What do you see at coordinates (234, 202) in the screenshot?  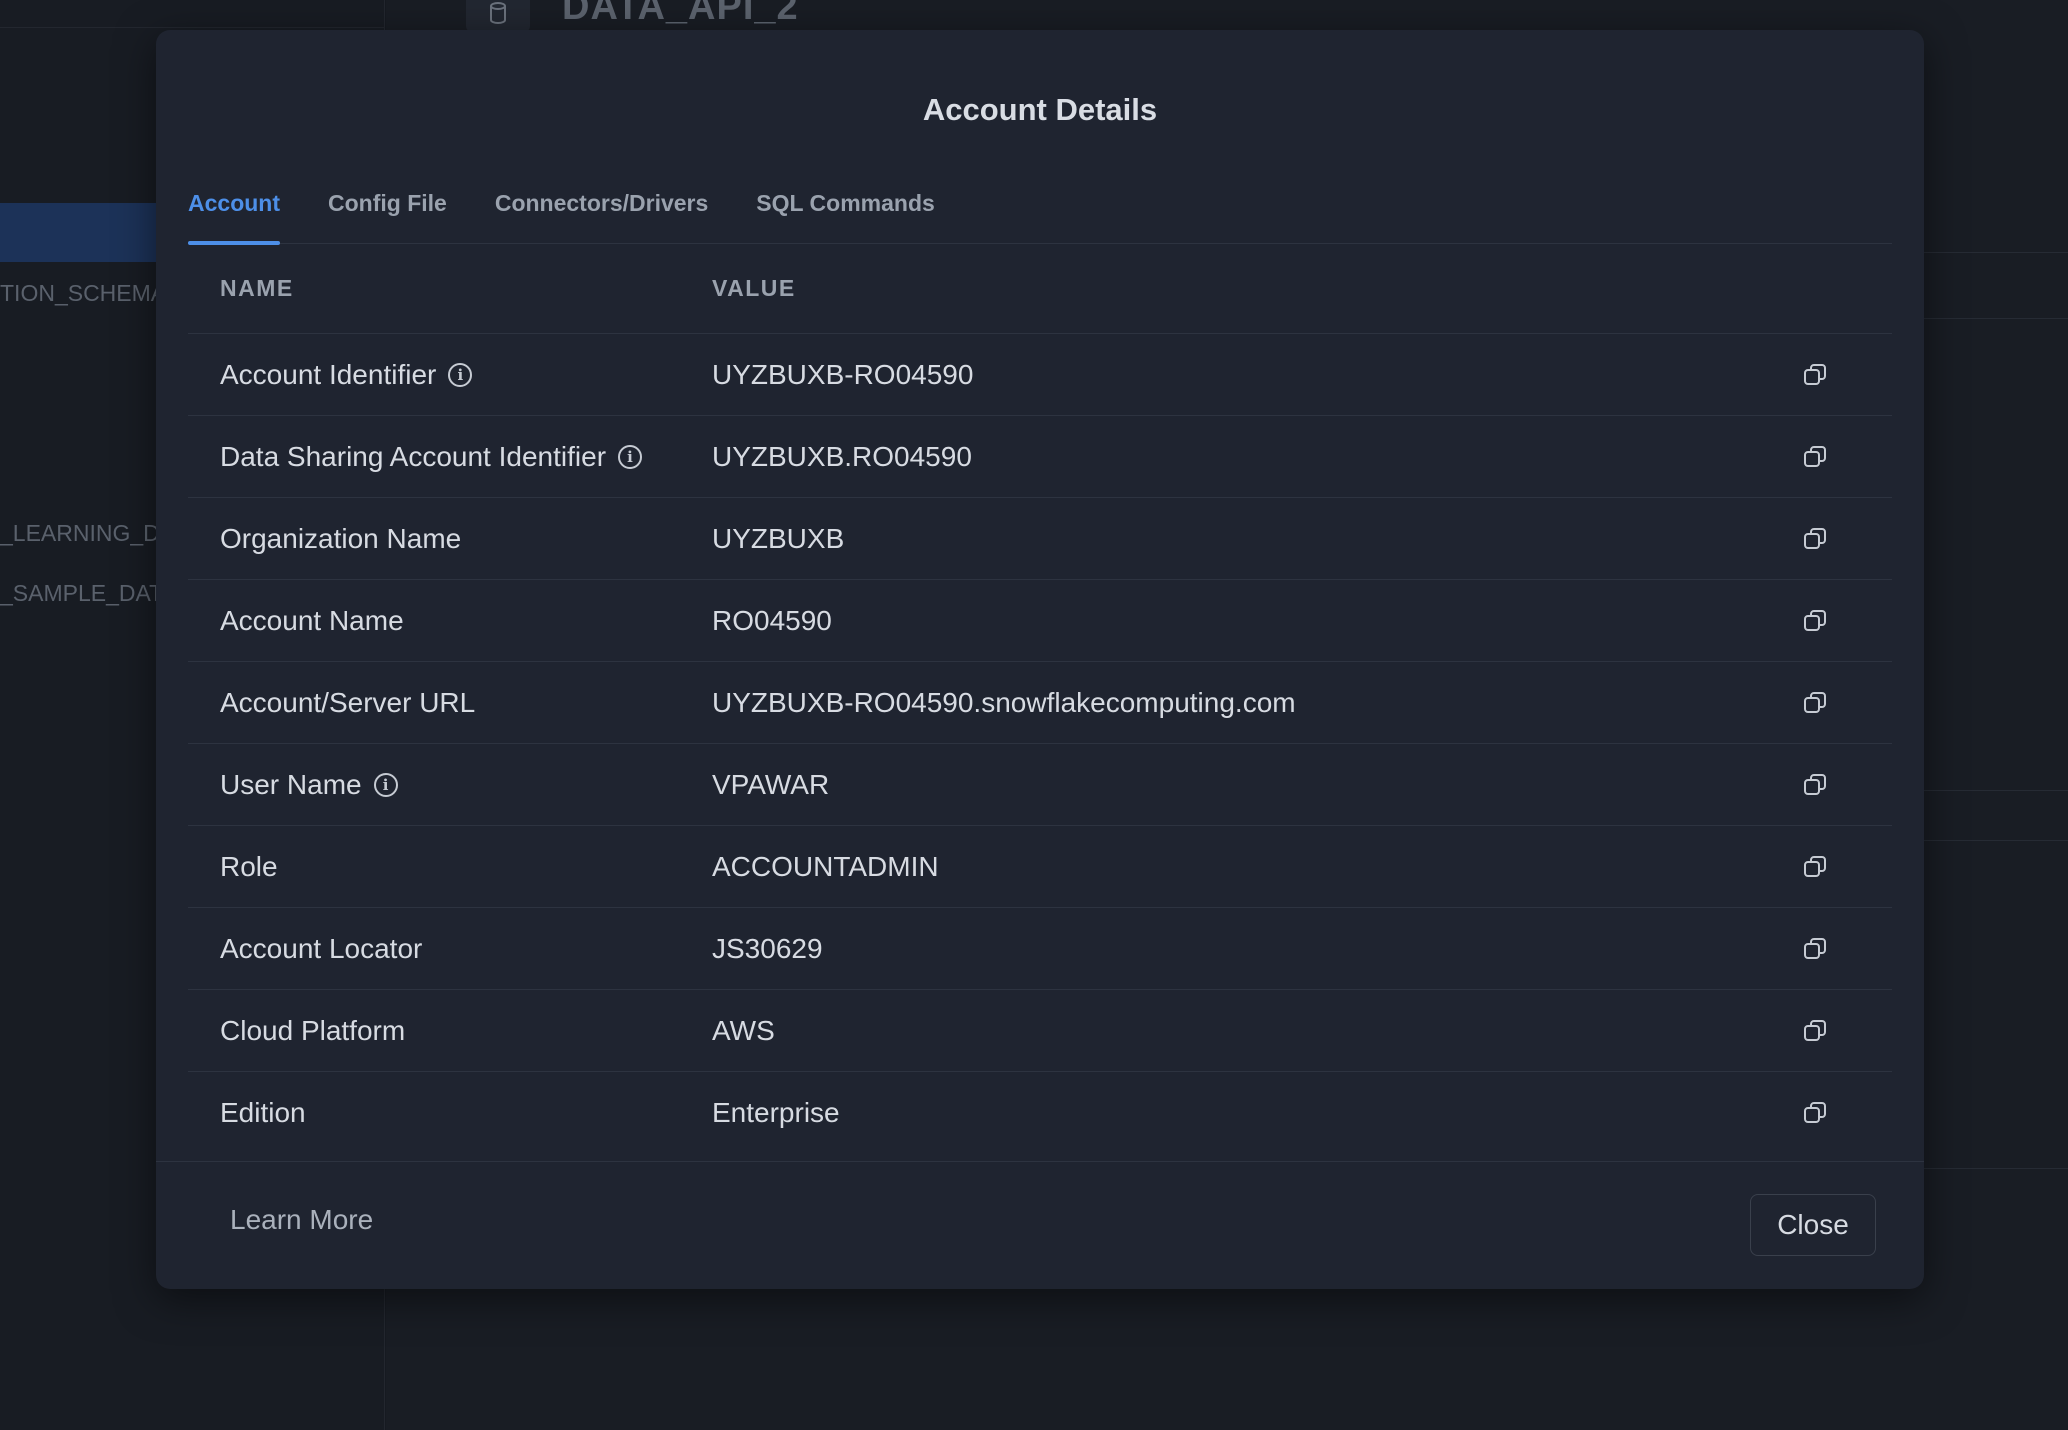 I see `tab-account: Account` at bounding box center [234, 202].